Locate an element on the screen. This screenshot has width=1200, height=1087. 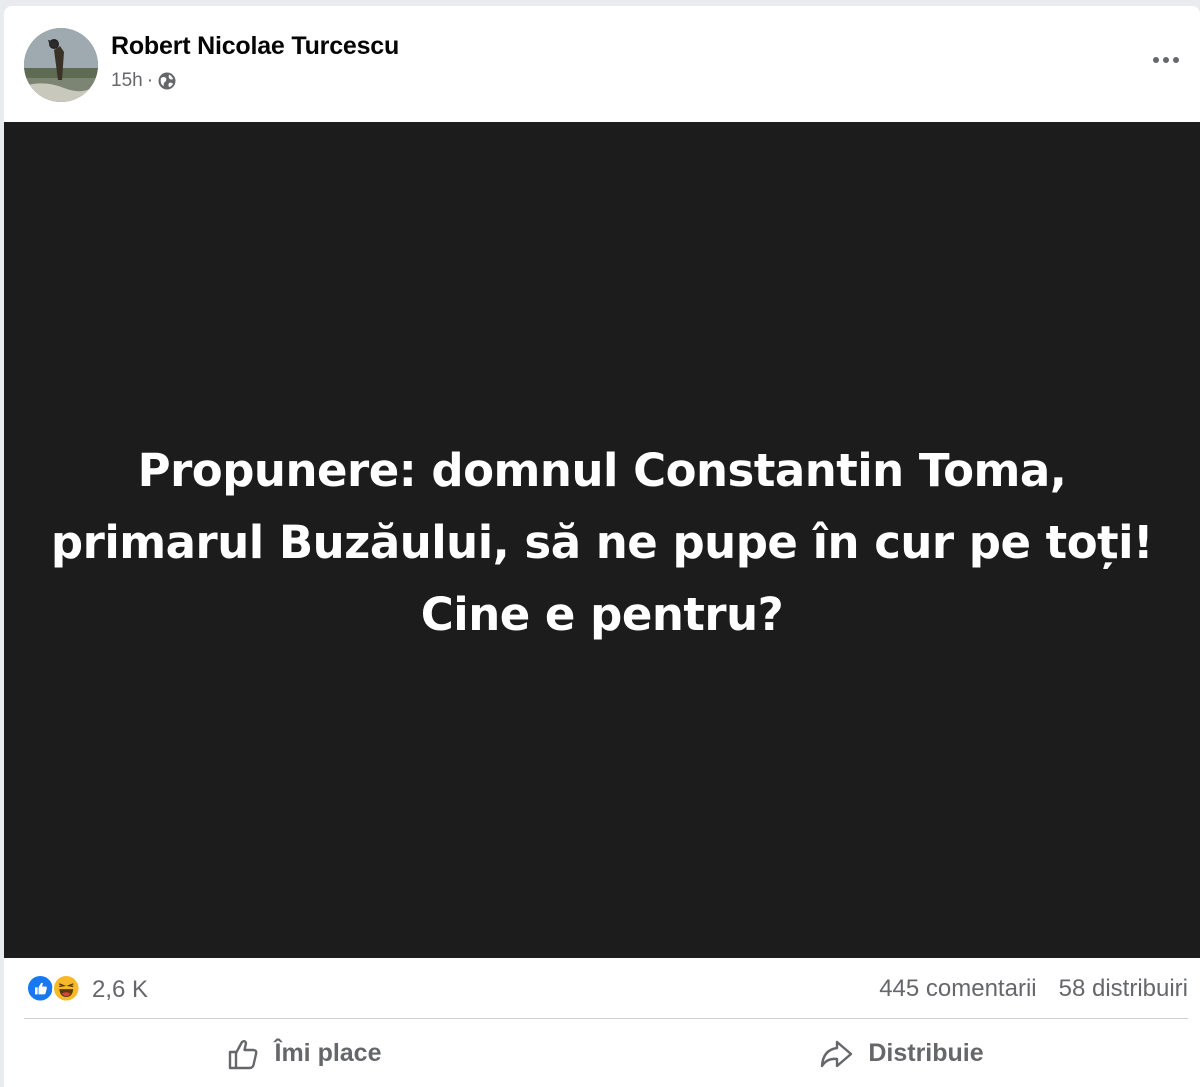
share-arrow-icon is located at coordinates (837, 1053).